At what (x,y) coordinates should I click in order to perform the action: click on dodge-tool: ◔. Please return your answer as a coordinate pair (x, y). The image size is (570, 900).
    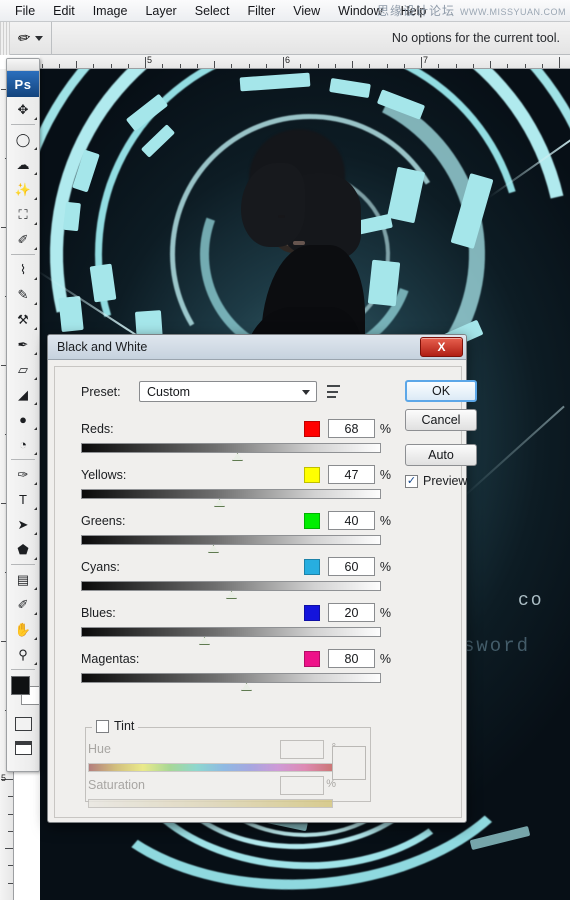
    Looking at the image, I should click on (23, 444).